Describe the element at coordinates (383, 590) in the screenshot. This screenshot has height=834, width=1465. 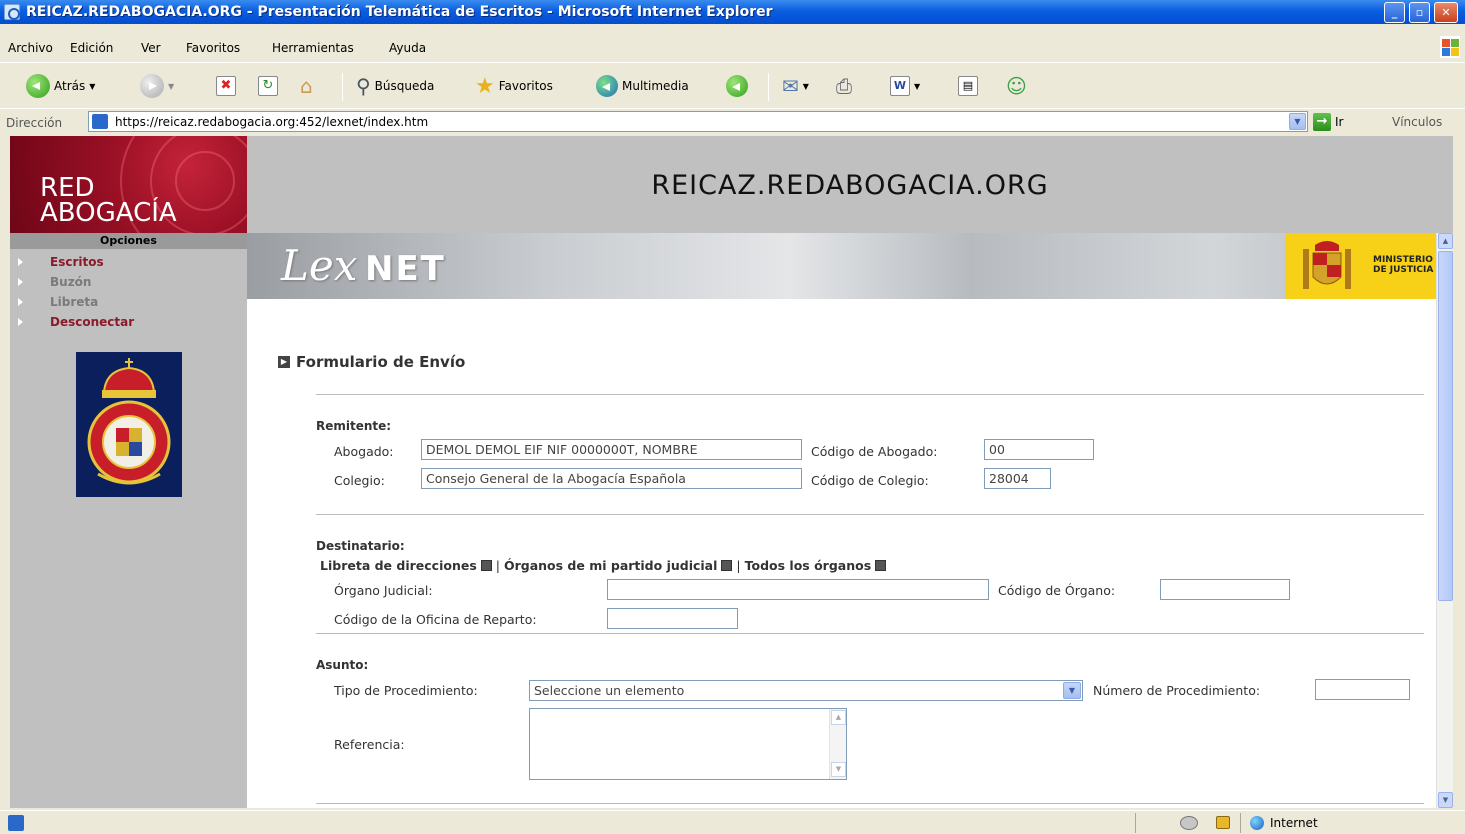
I see `organo-judicial-label: Órgano Judicial:` at that location.